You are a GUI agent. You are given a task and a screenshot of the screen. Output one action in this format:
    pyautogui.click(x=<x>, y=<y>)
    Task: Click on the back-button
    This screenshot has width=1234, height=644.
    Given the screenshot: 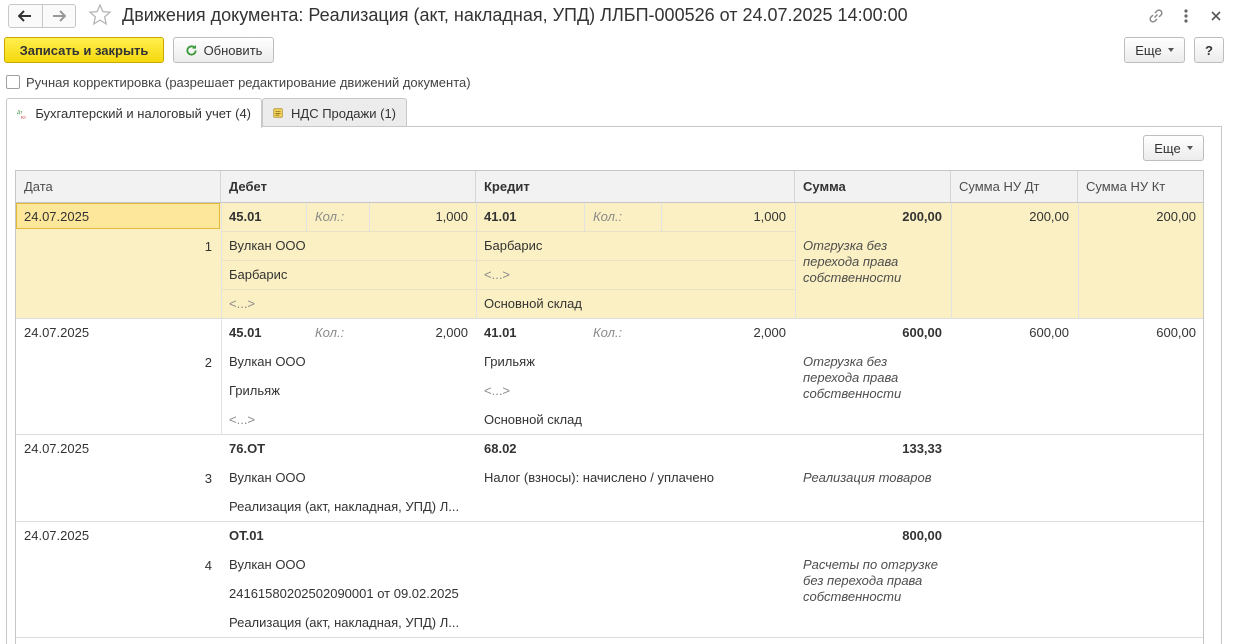 What is the action you would take?
    pyautogui.click(x=25, y=16)
    